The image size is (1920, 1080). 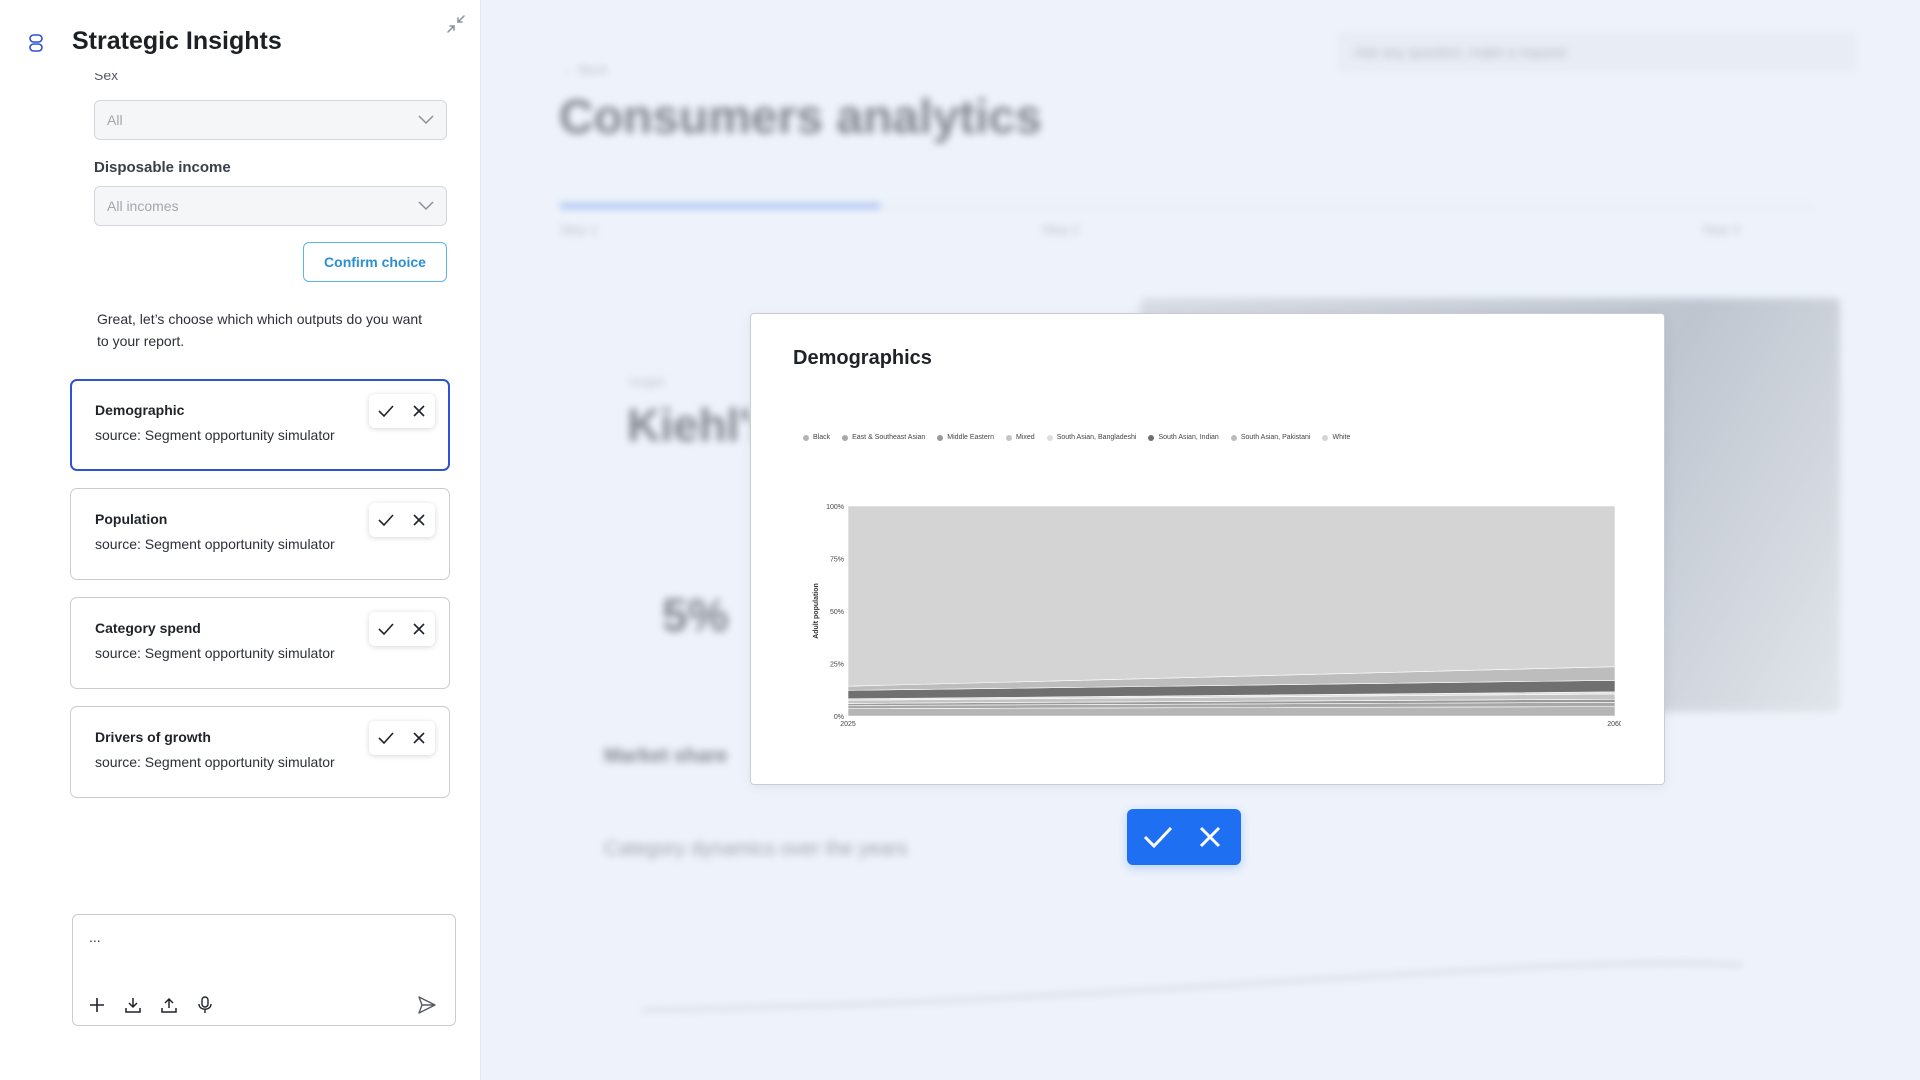 What do you see at coordinates (756, 849) in the screenshot?
I see `section-subtitle: Category dynamics over the years` at bounding box center [756, 849].